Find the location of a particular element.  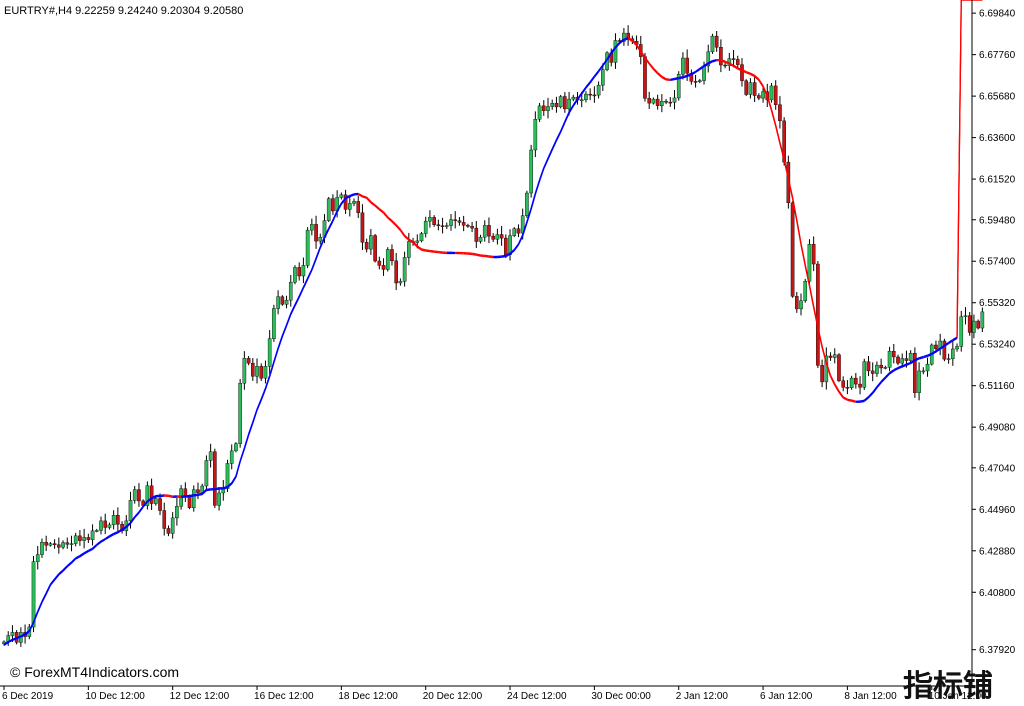

price-tick-label: 6.40800 is located at coordinates (997, 593).